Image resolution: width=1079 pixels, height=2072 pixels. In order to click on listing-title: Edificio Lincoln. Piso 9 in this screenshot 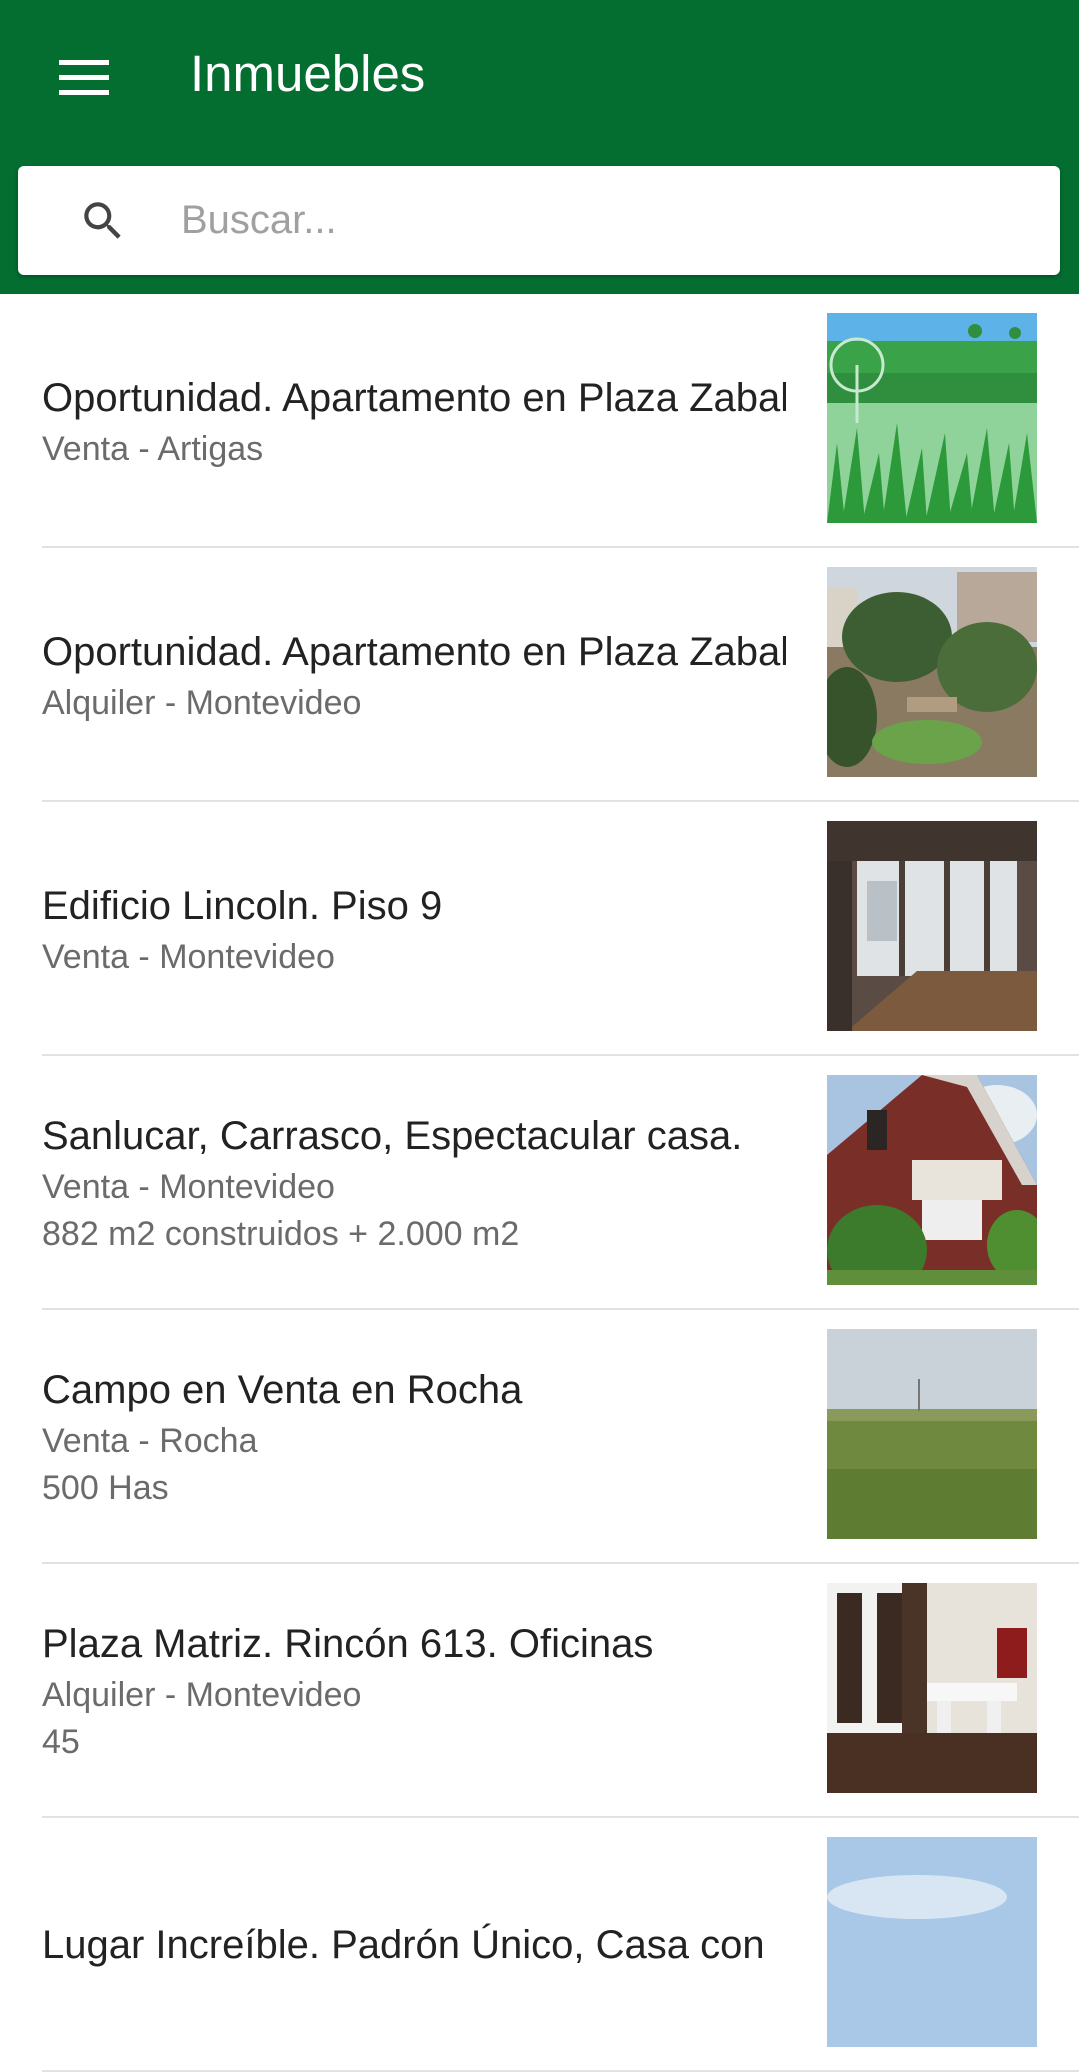, I will do `click(242, 905)`.